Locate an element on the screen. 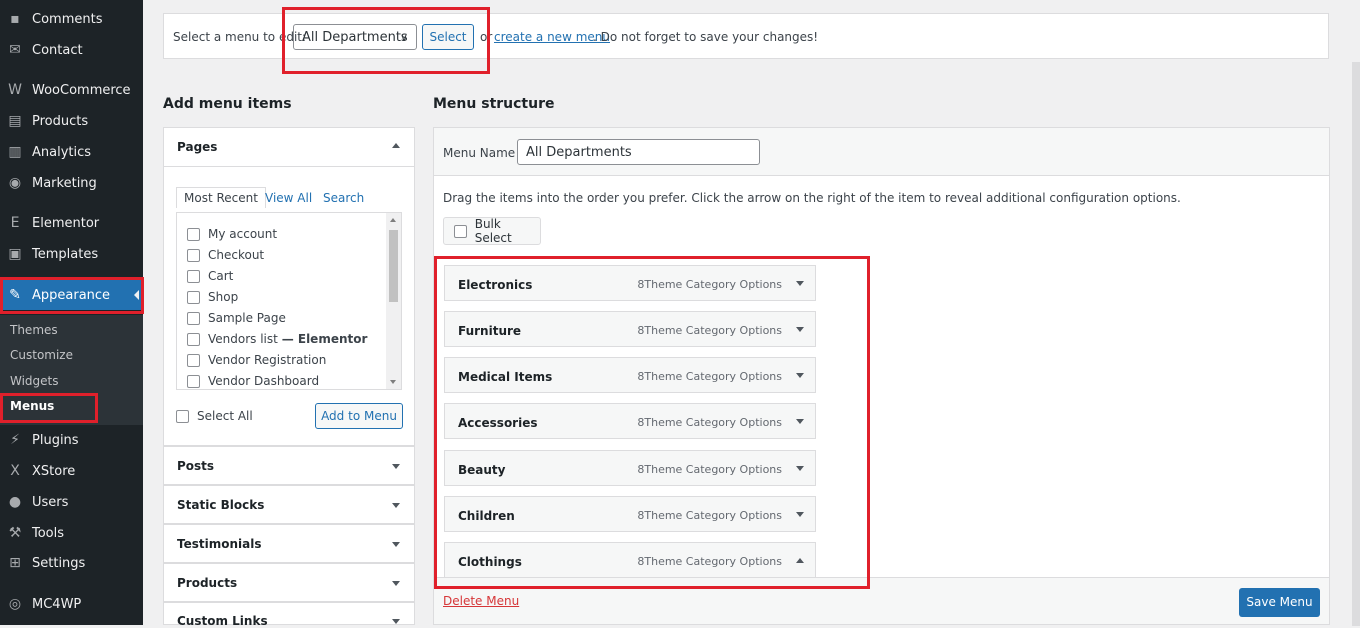 The width and height of the screenshot is (1360, 628). static-blocks-title: Static Blocks is located at coordinates (221, 505).